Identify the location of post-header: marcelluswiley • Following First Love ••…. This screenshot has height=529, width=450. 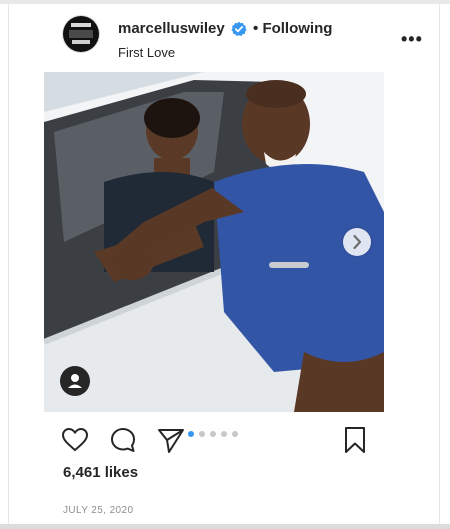
(238, 33).